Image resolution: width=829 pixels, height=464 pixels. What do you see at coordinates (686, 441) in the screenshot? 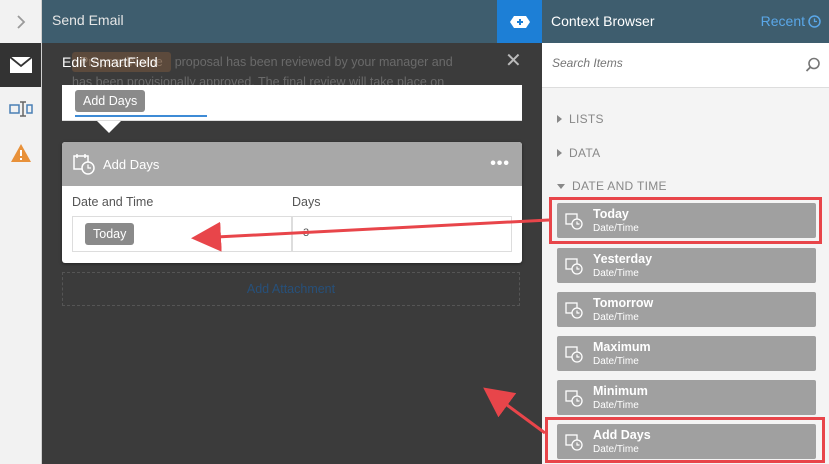
I see `list-item-add-days: Add Days Date/Time` at bounding box center [686, 441].